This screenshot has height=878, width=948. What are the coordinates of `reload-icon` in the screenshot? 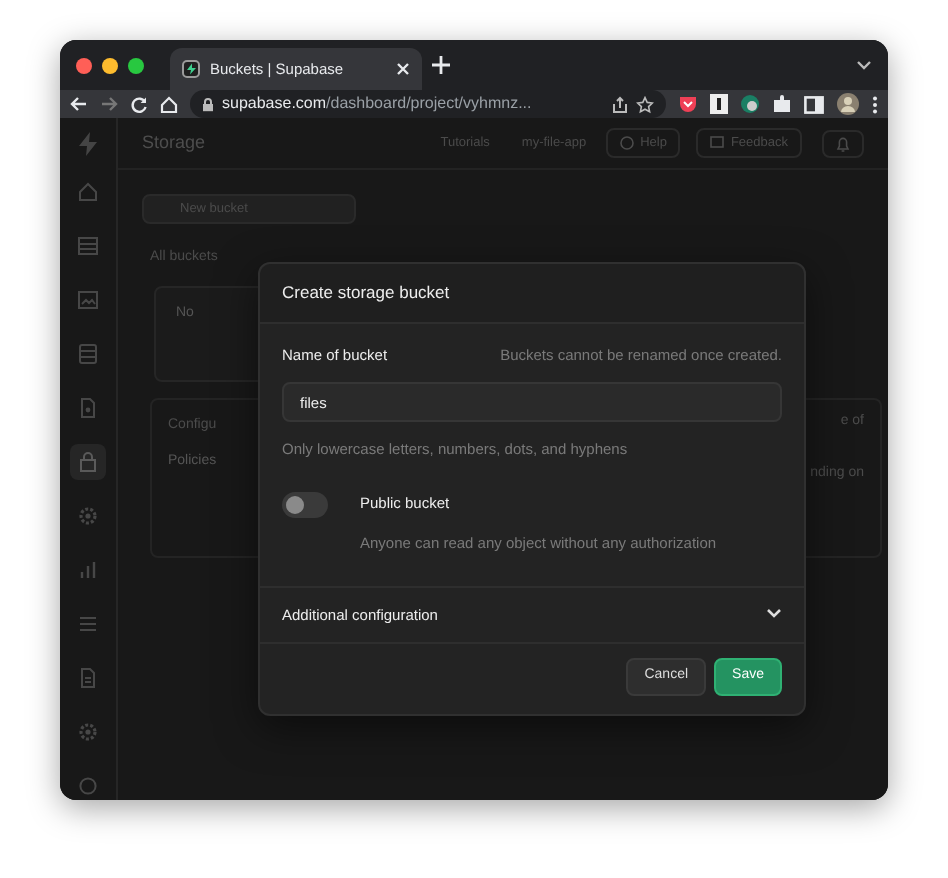 It's located at (139, 104).